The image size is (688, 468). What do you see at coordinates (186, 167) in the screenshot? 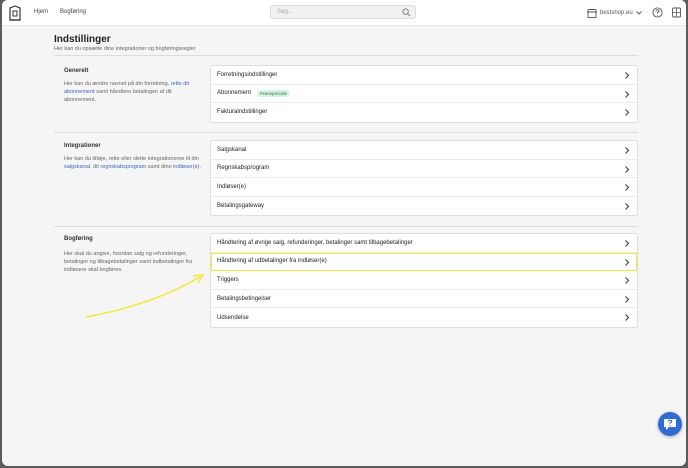
I see `acquirer-link: indløser(e)` at bounding box center [186, 167].